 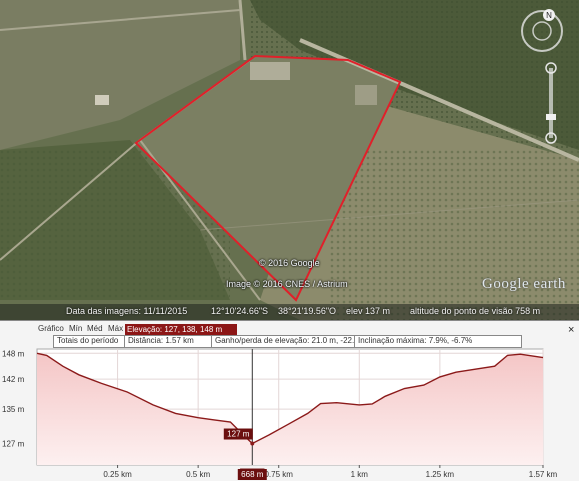 What do you see at coordinates (13, 409) in the screenshot?
I see `y-tick-label: 135 m` at bounding box center [13, 409].